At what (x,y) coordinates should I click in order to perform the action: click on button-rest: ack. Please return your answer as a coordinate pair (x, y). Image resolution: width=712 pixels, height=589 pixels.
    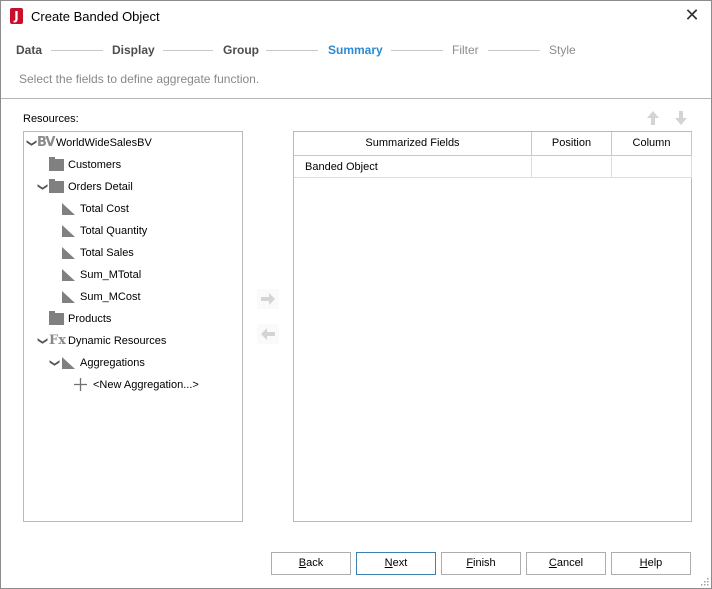
    Looking at the image, I should click on (315, 563).